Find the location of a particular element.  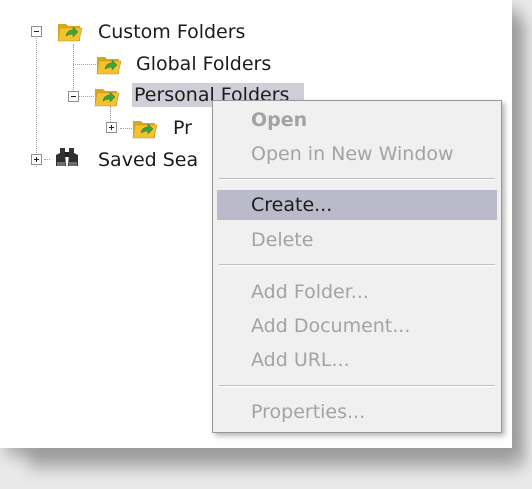

collapse-toggle-personal-folders is located at coordinates (73, 96).